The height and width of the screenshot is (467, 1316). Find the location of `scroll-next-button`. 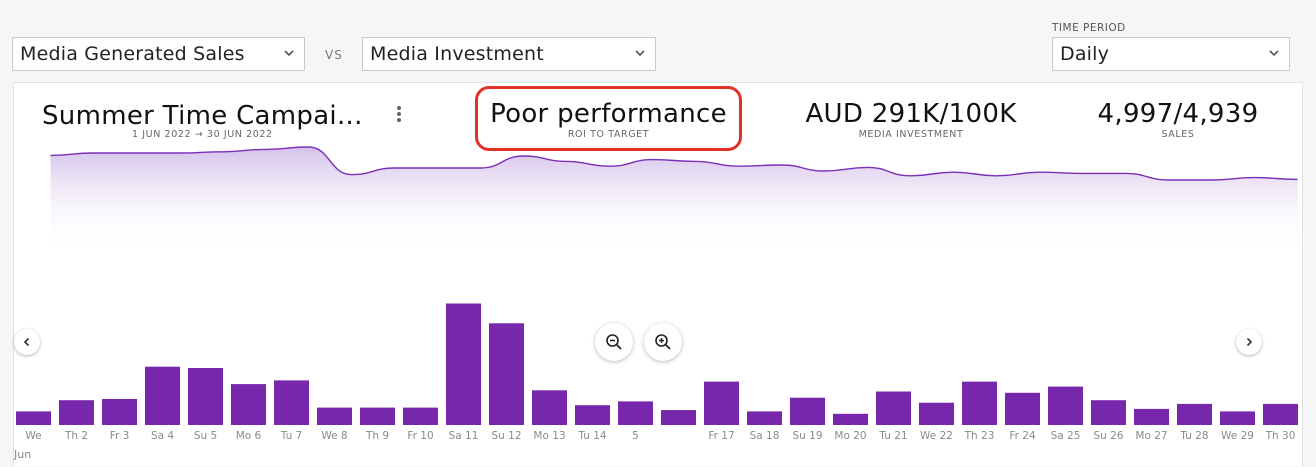

scroll-next-button is located at coordinates (1249, 342).